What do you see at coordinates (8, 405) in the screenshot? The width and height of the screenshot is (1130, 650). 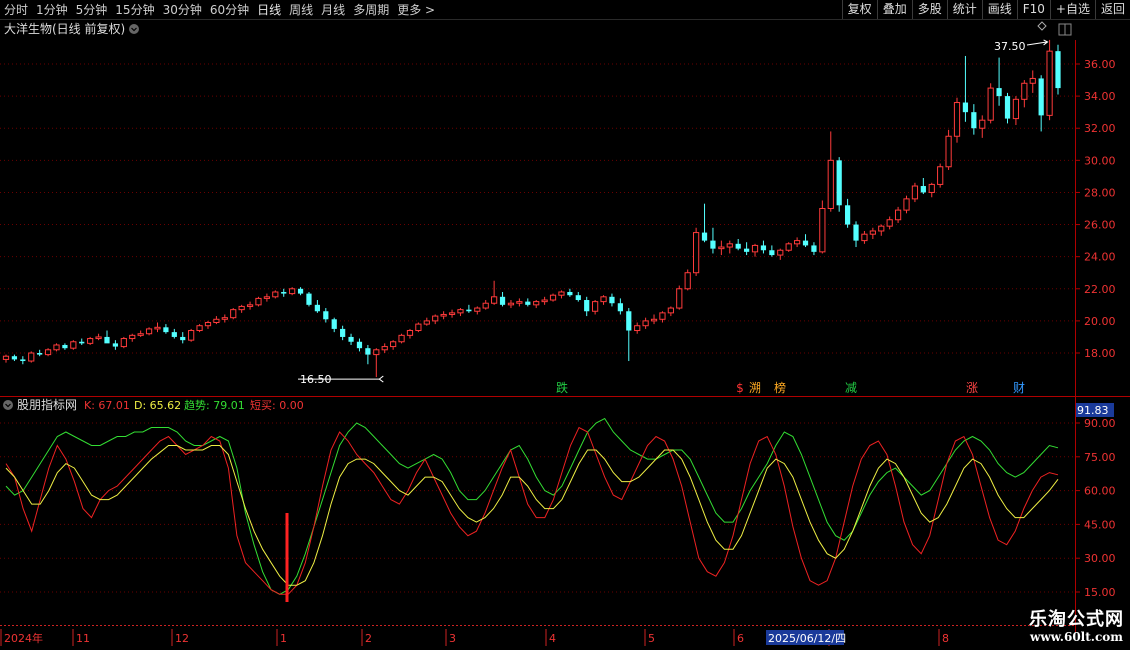 I see `indicator-menu-icon` at bounding box center [8, 405].